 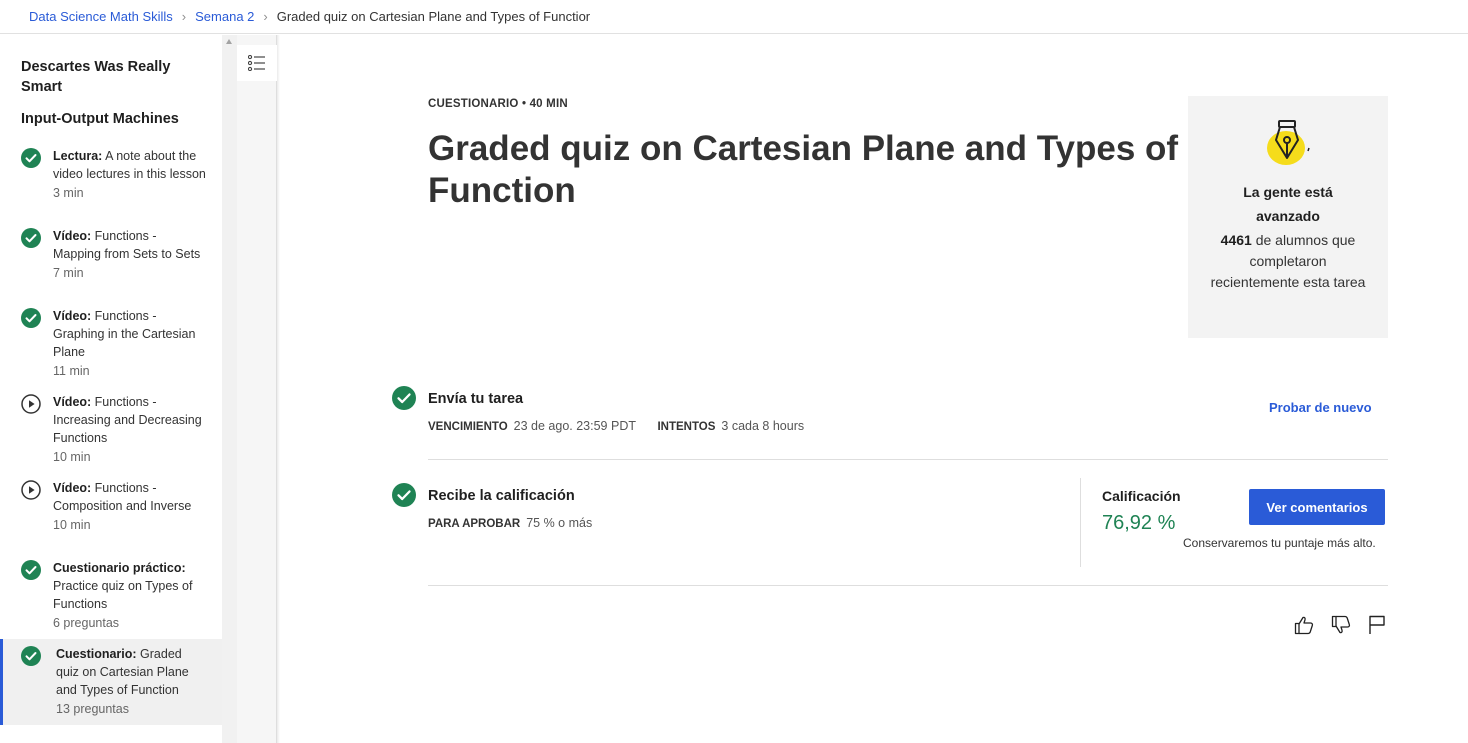 I want to click on stats-heading: La gente está avanzado, so click(x=1288, y=204).